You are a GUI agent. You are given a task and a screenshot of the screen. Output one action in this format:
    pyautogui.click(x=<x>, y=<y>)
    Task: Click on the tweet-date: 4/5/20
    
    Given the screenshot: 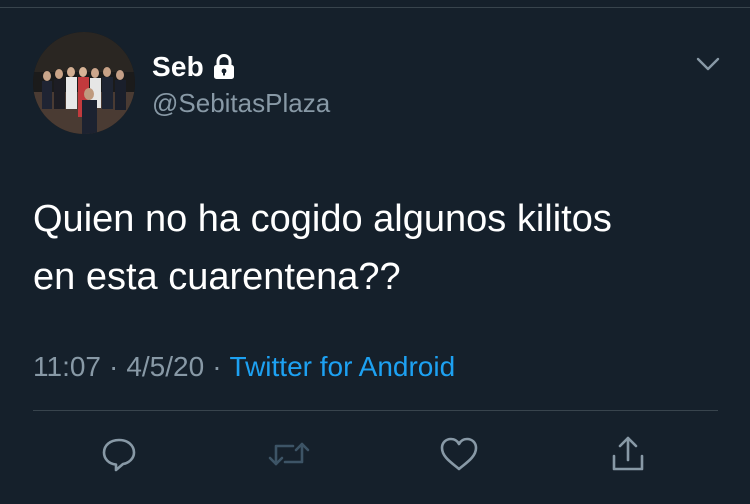 What is the action you would take?
    pyautogui.click(x=165, y=366)
    